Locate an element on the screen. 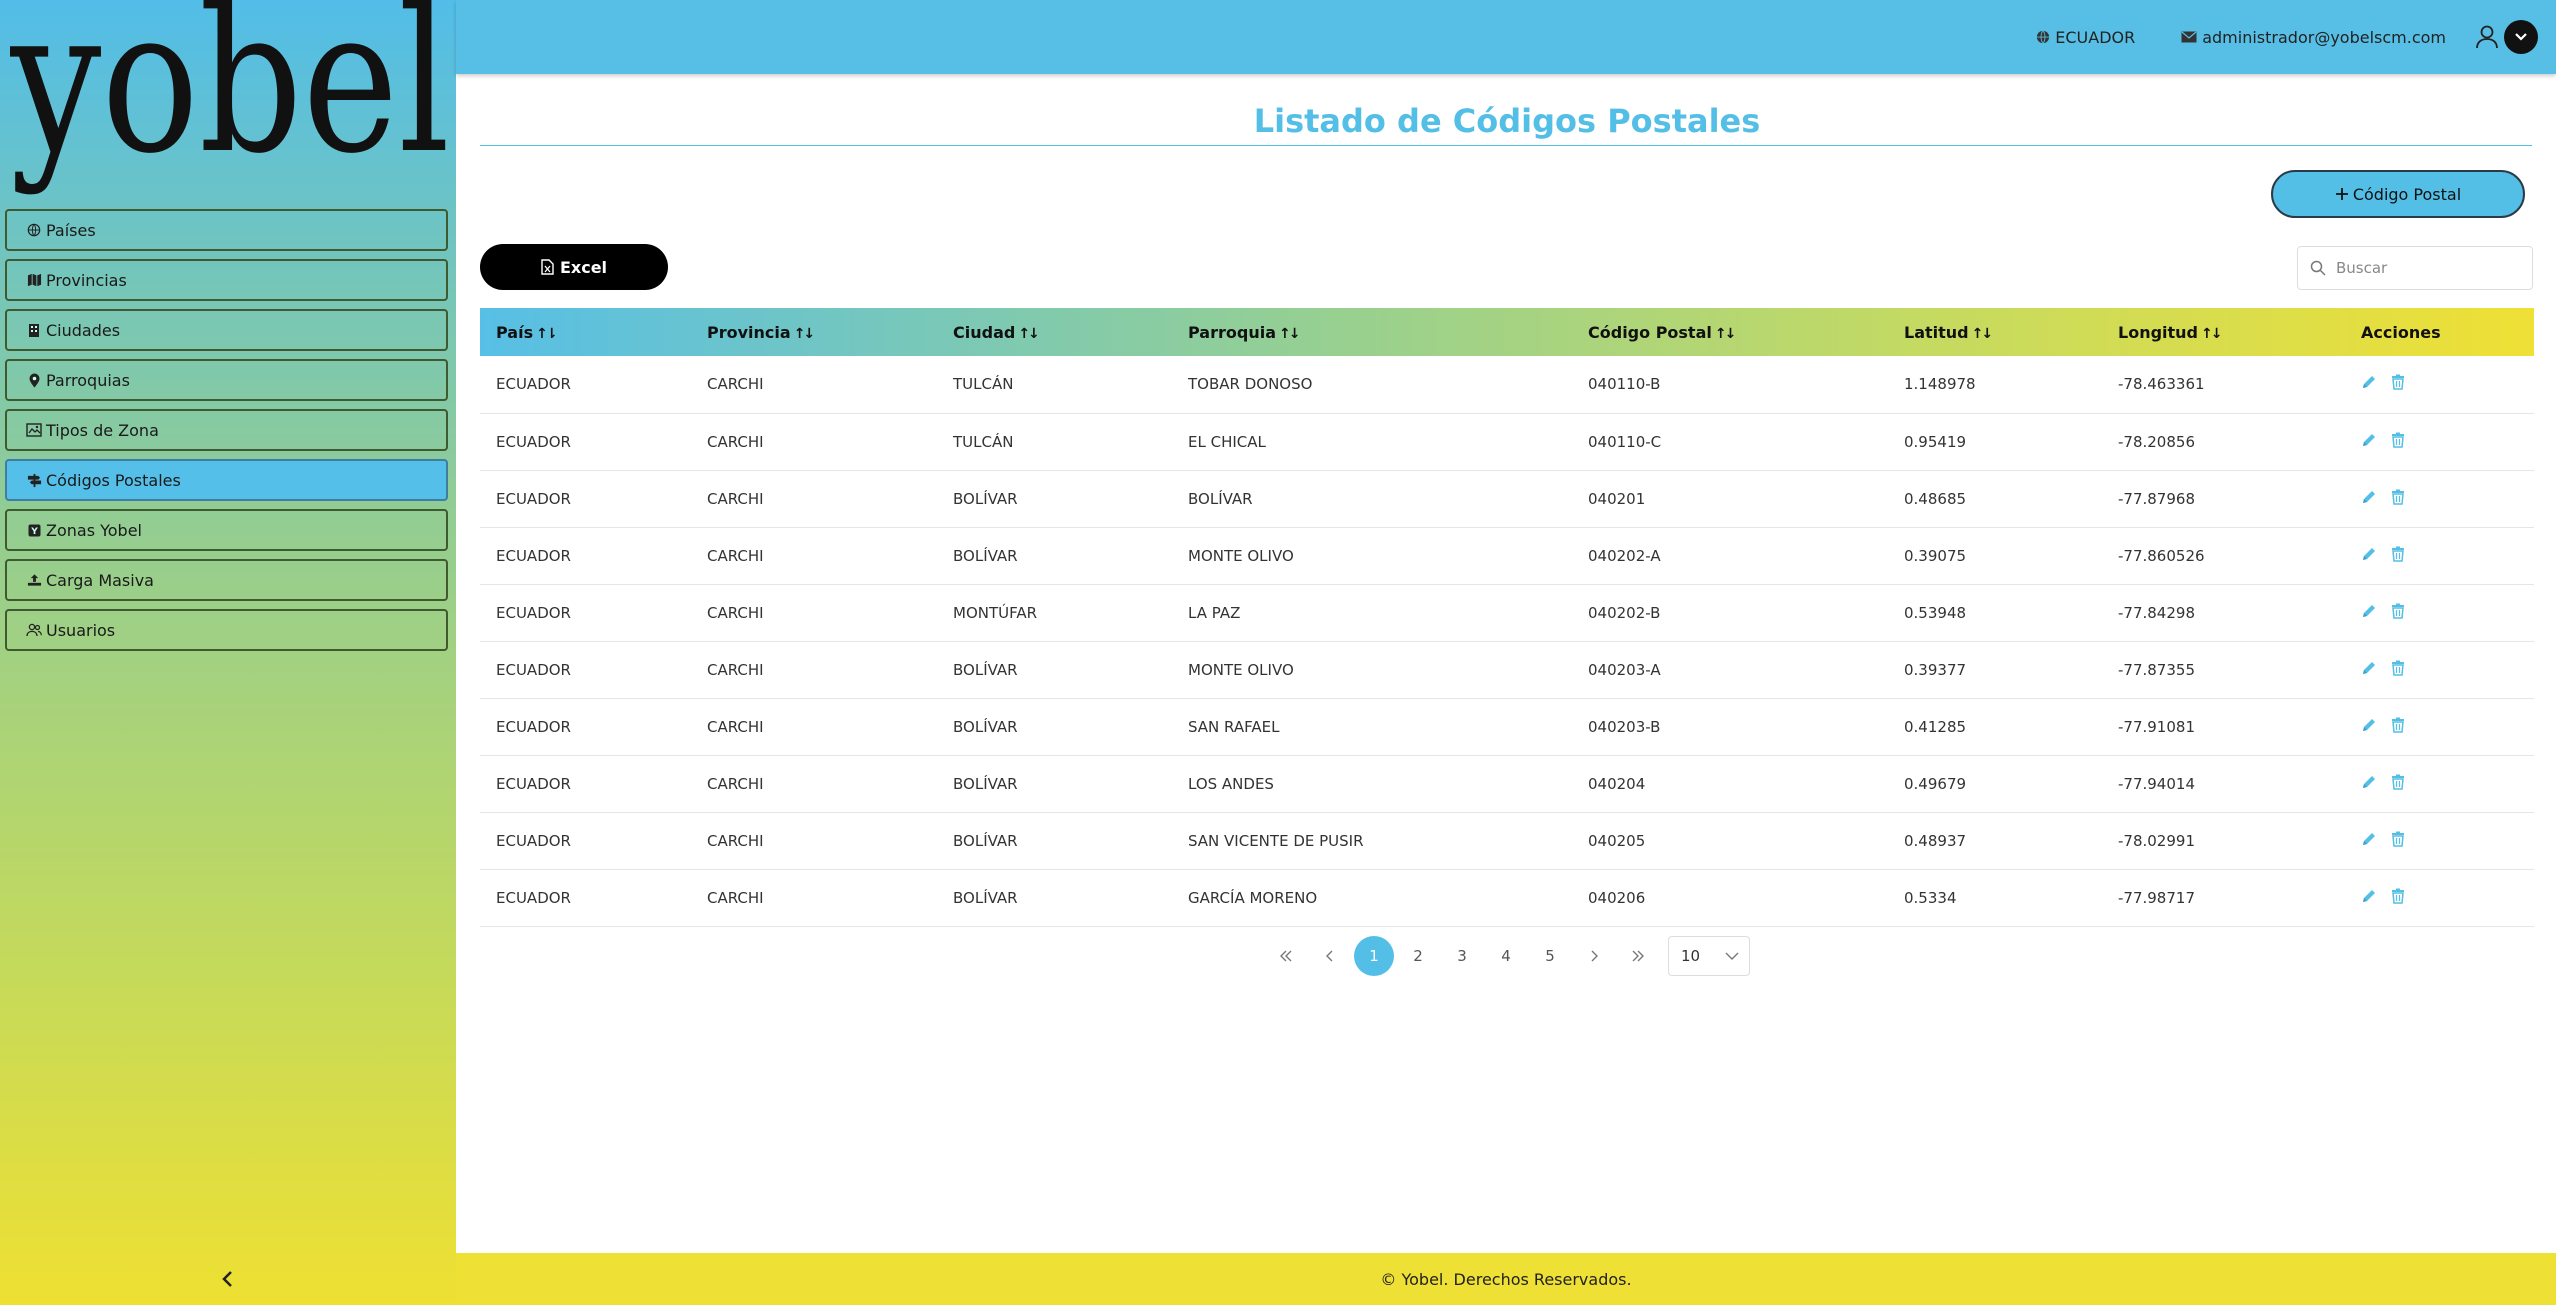 This screenshot has height=1305, width=2556. column-header-label: Ciudad is located at coordinates (984, 332).